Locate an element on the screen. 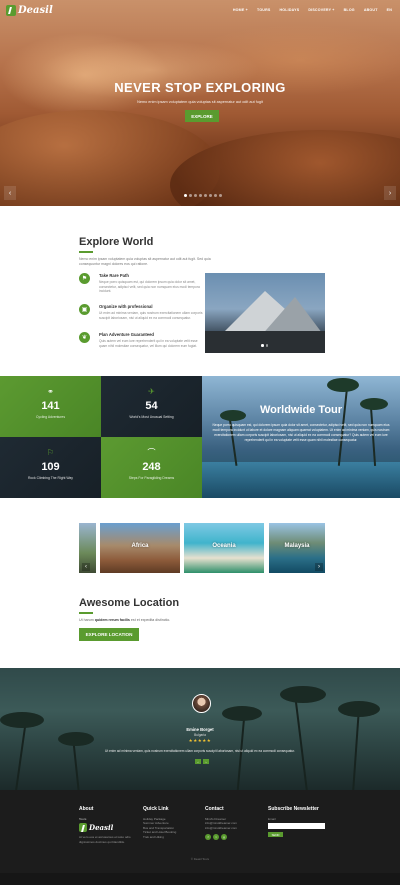 The image size is (400, 885). destination-card-oceania: Oceania is located at coordinates (224, 548).